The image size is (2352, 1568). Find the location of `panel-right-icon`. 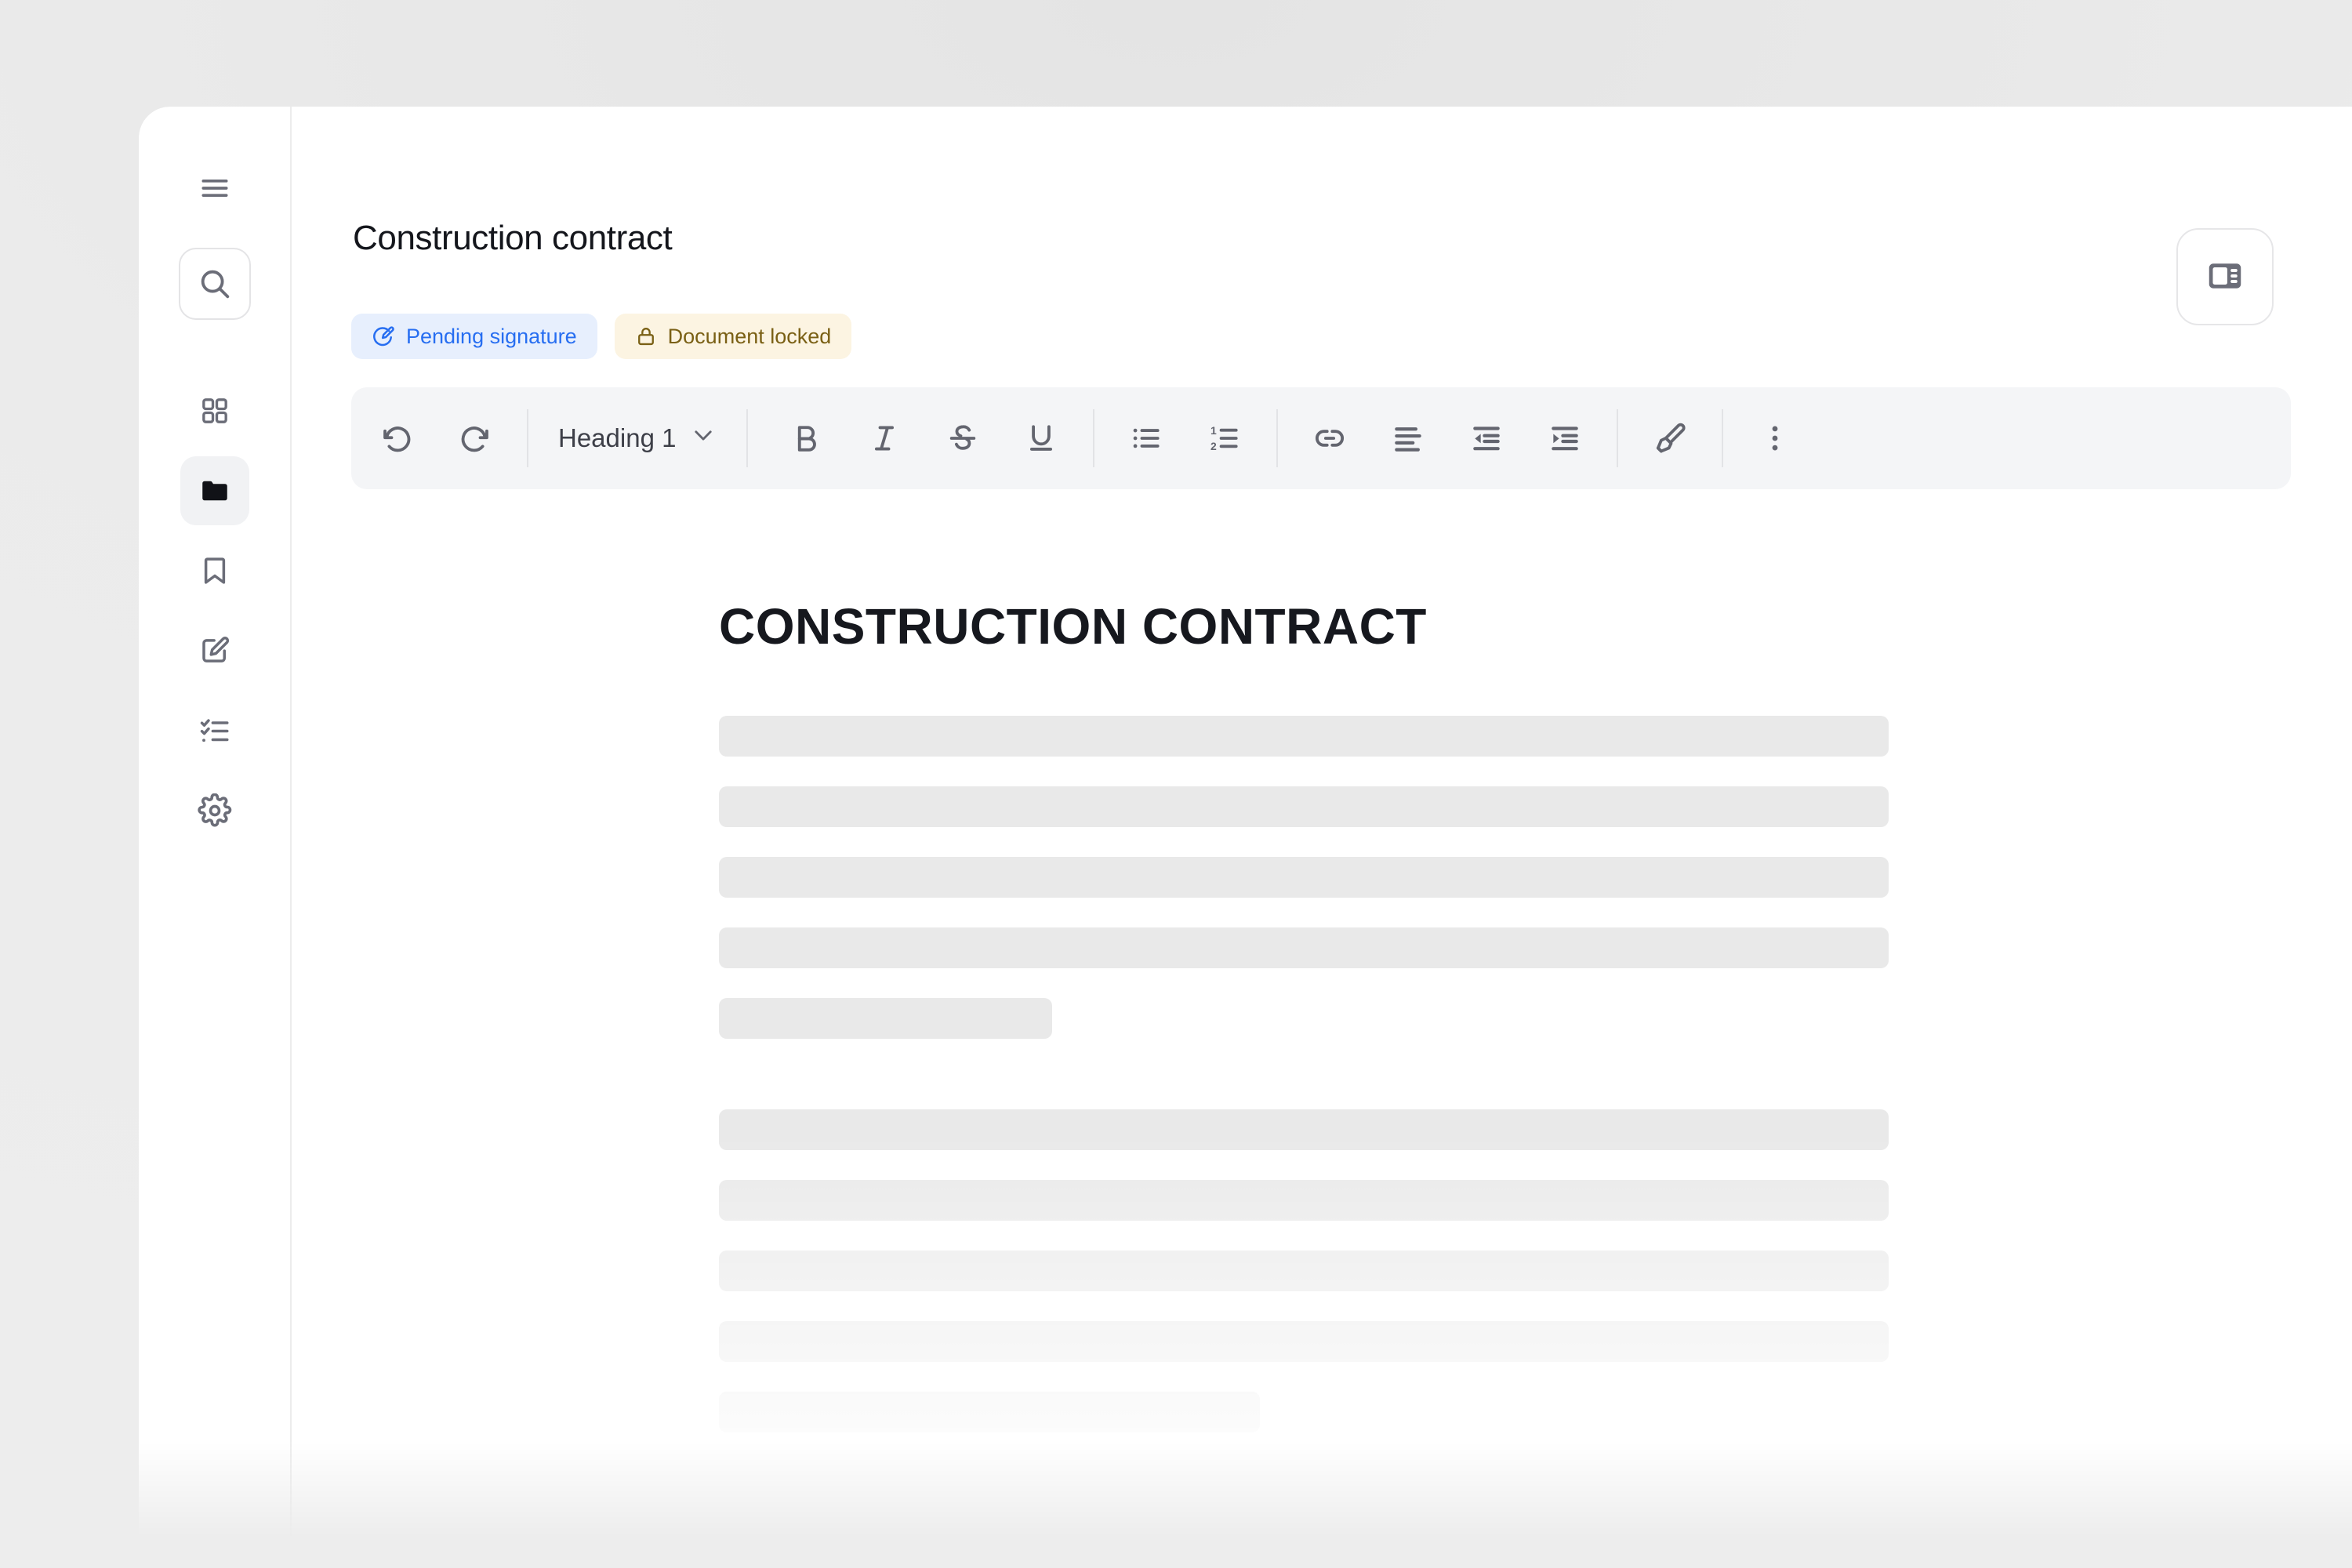

panel-right-icon is located at coordinates (2225, 277).